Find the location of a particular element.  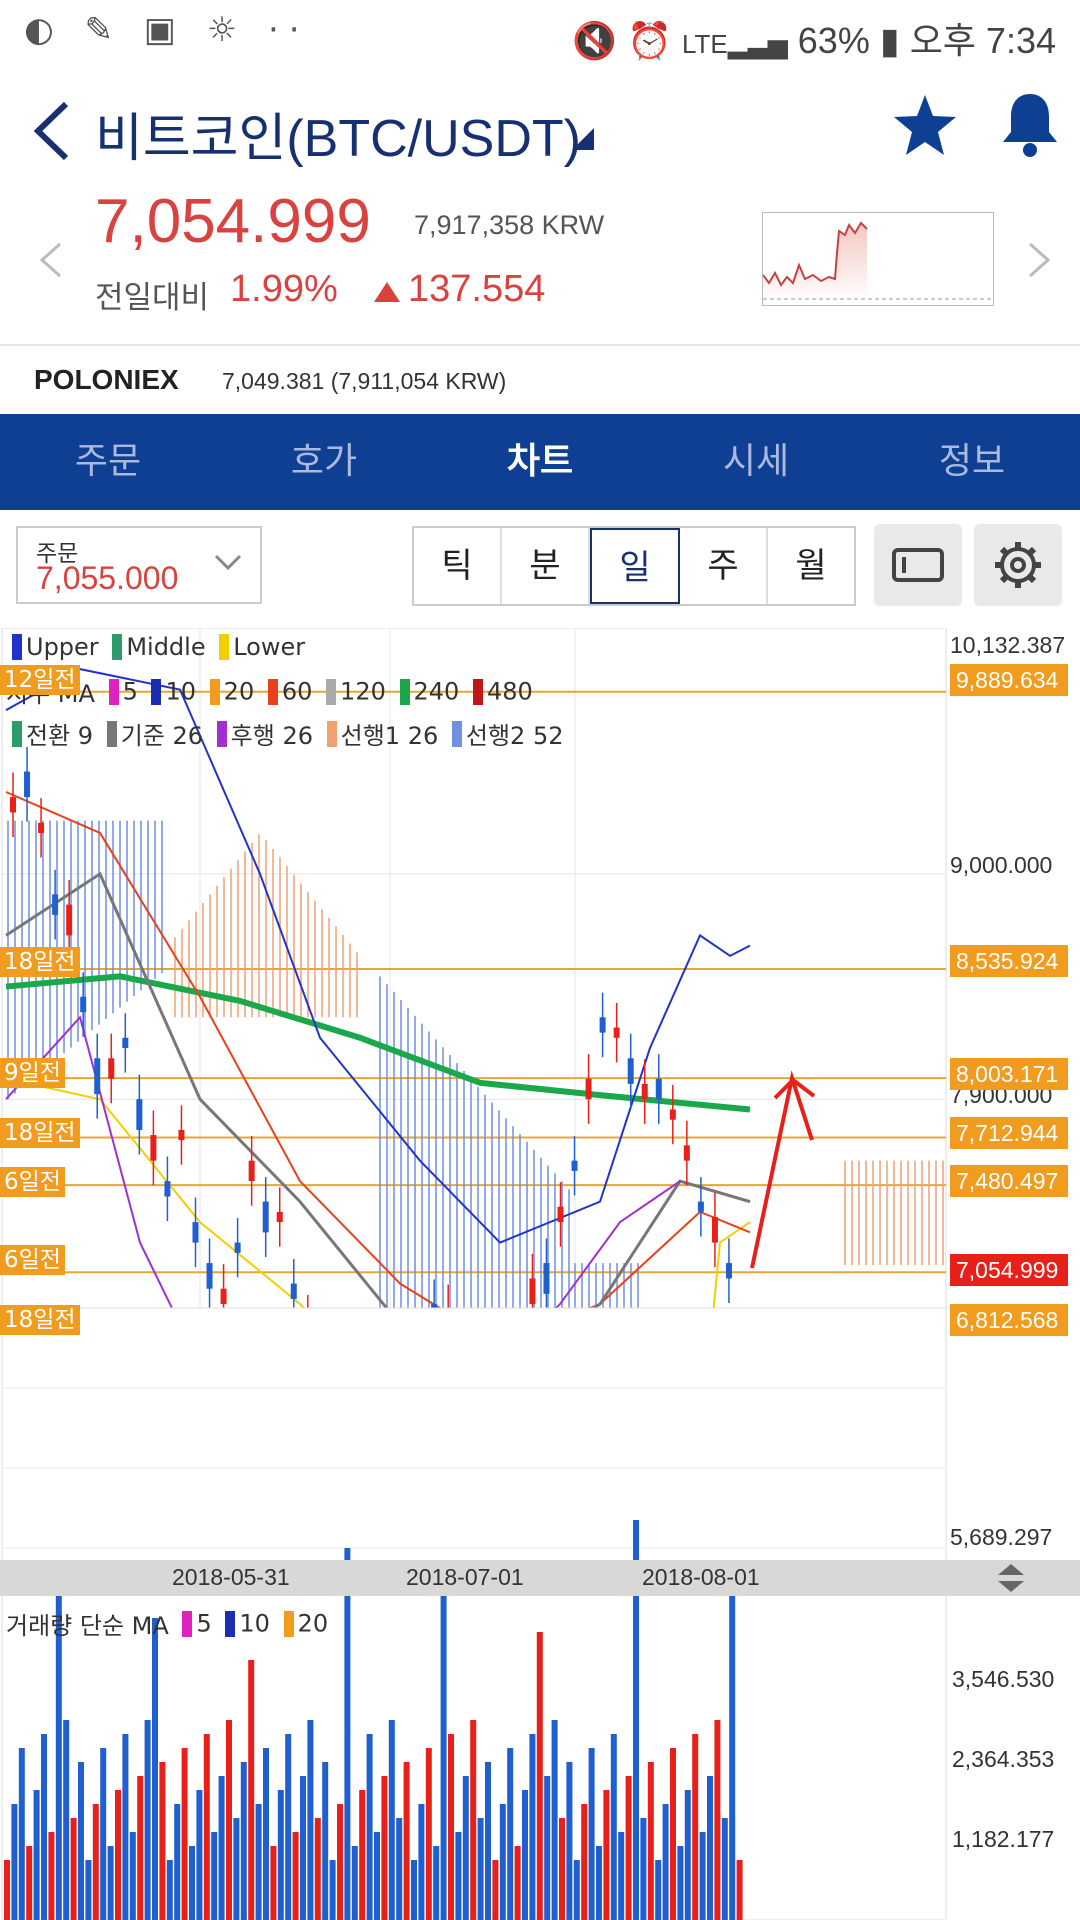

exchange-price: 7,049.381 (7,911,054 KRW) is located at coordinates (364, 381).